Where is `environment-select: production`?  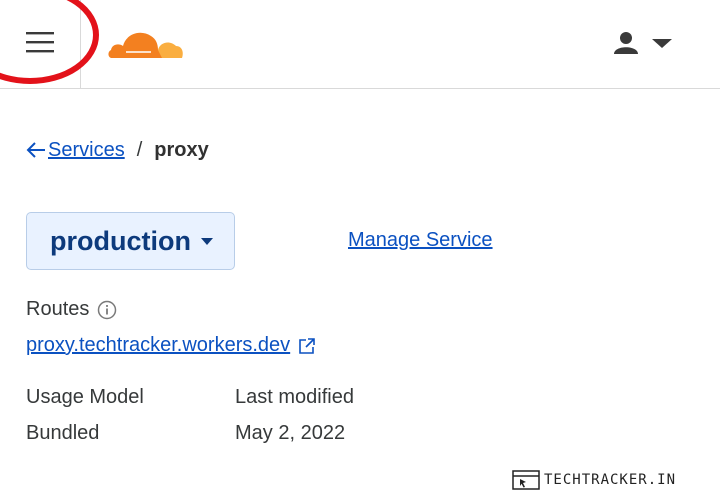
environment-select: production is located at coordinates (130, 241).